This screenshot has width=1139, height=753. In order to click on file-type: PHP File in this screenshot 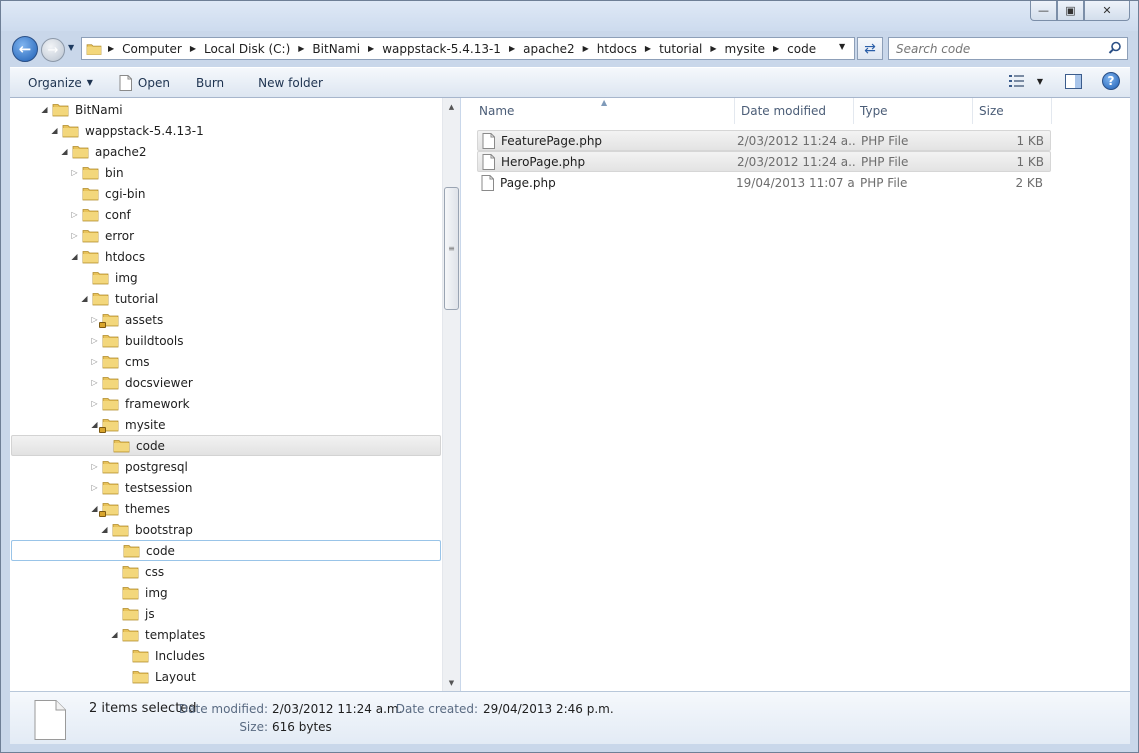, I will do `click(885, 140)`.